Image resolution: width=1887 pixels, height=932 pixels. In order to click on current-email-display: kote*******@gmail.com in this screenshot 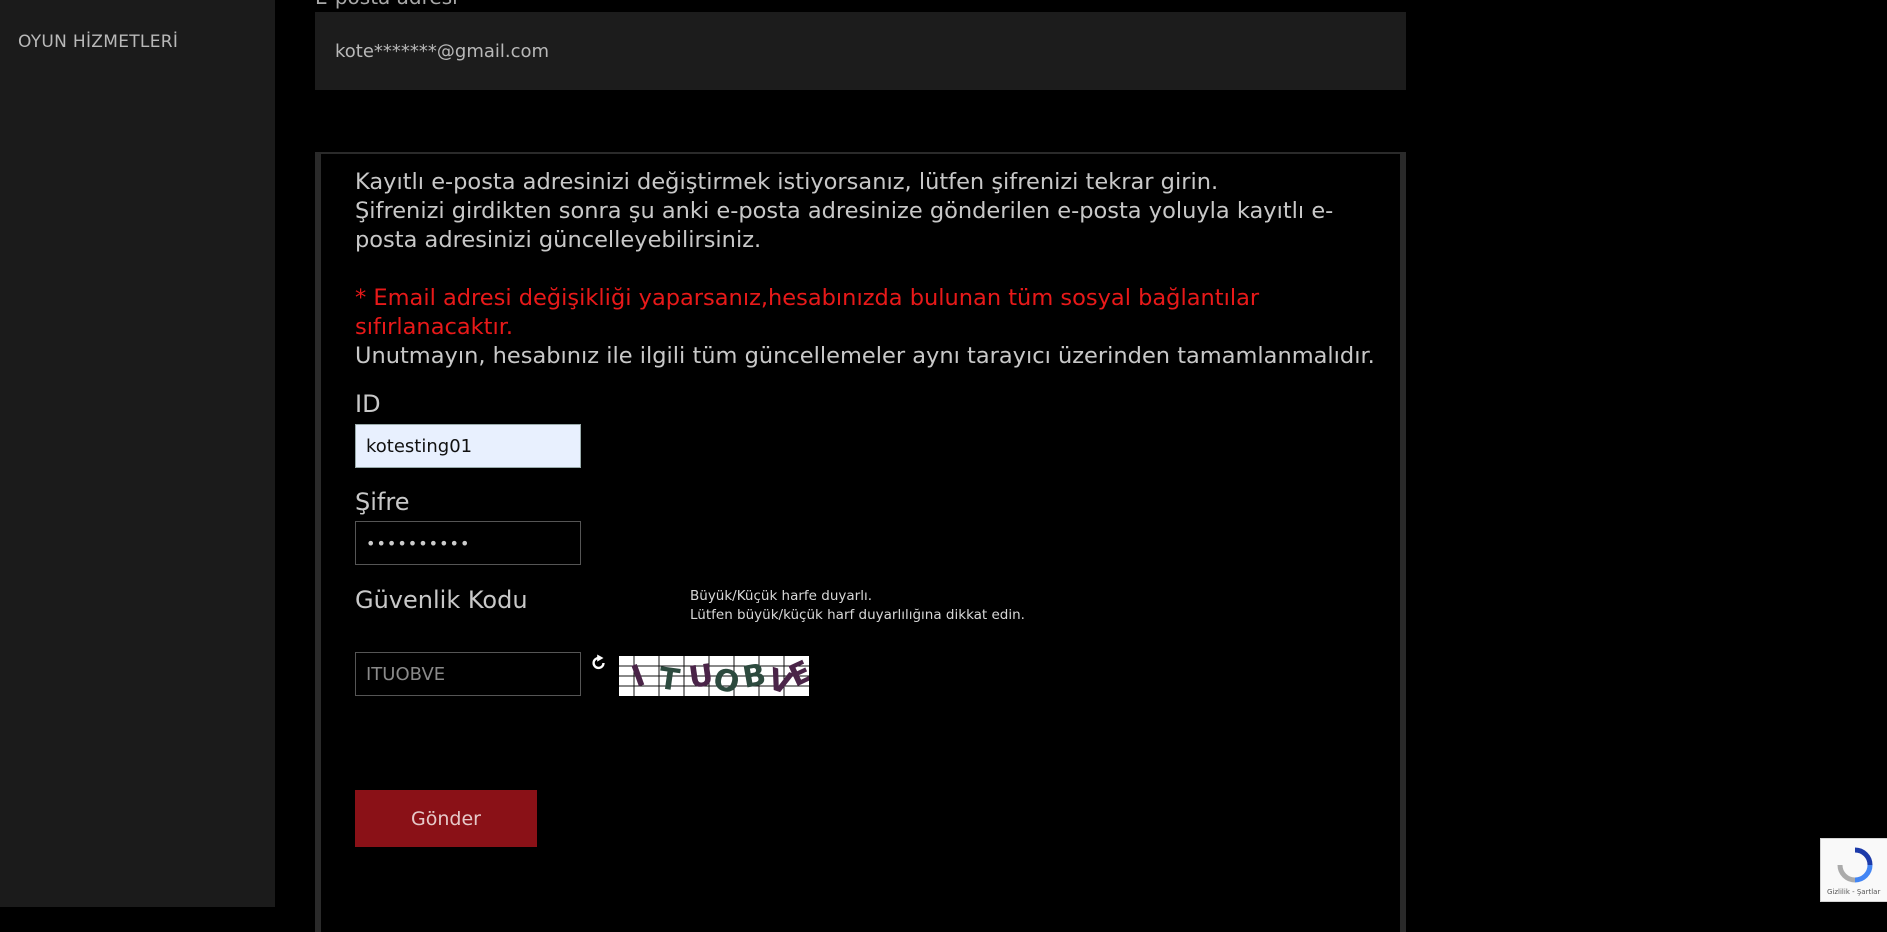, I will do `click(860, 51)`.